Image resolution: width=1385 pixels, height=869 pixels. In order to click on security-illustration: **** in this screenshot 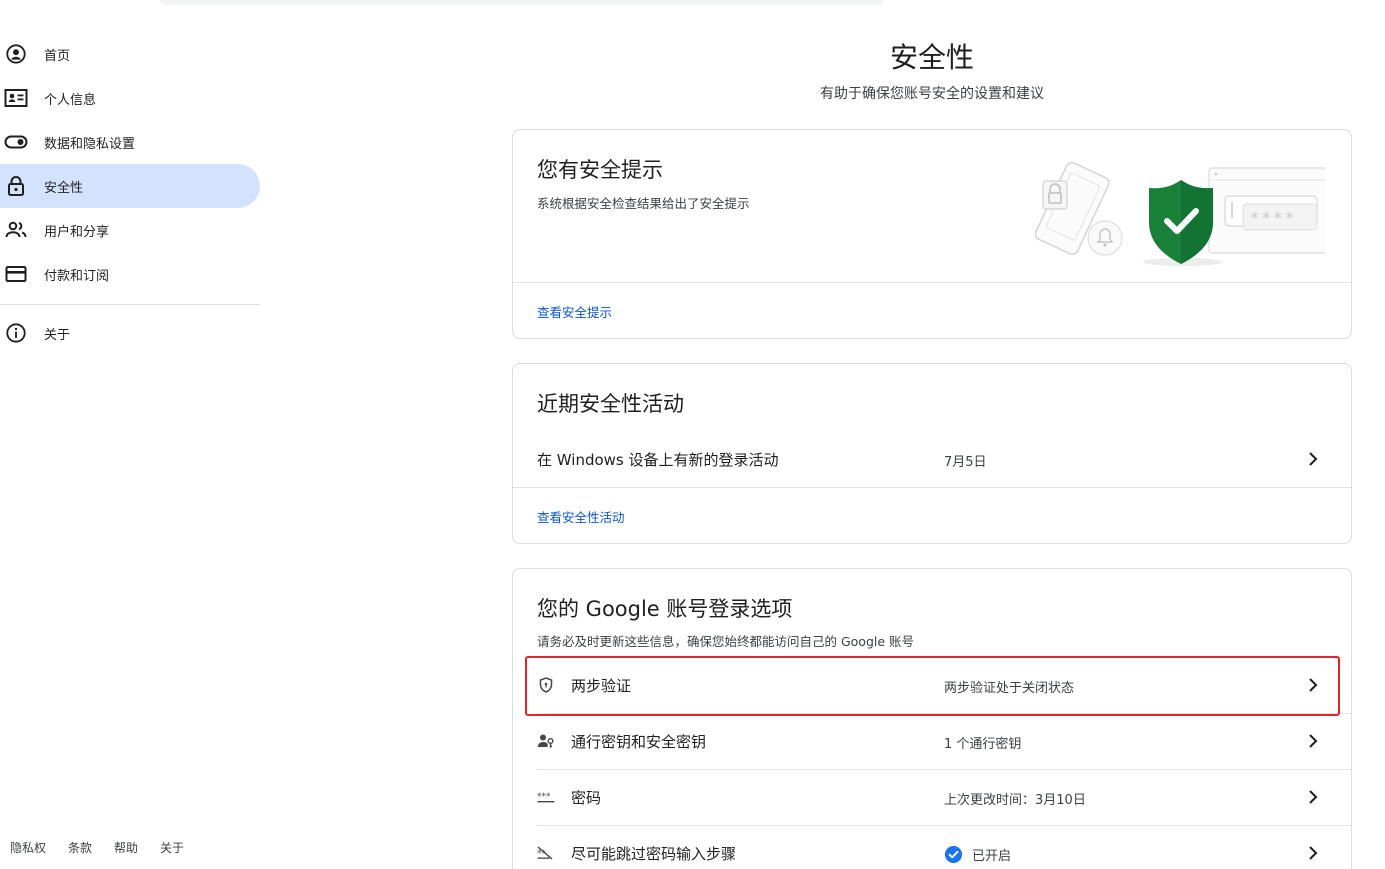, I will do `click(1179, 213)`.